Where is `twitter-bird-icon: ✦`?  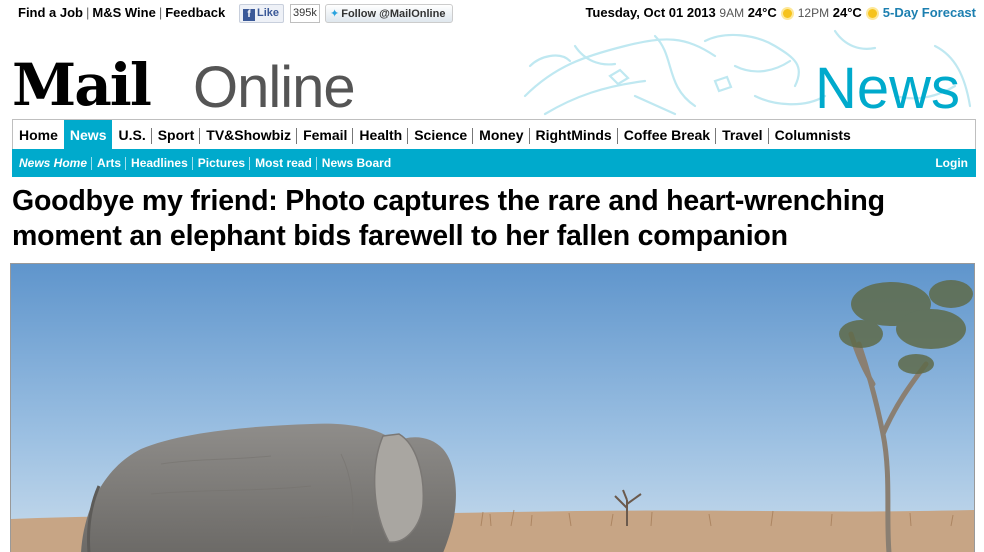 twitter-bird-icon: ✦ is located at coordinates (335, 14).